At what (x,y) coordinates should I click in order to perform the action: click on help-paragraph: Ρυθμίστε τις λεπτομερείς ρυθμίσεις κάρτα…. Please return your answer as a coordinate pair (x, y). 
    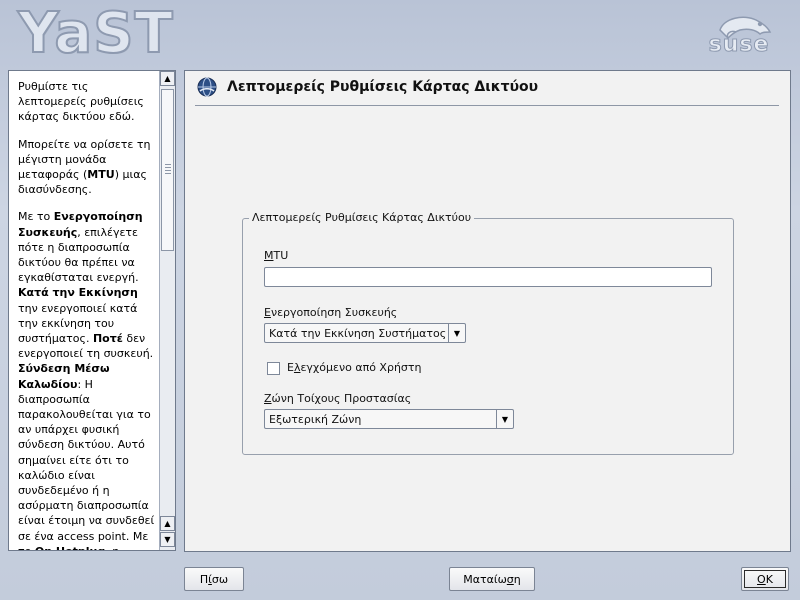
    Looking at the image, I should click on (87, 102).